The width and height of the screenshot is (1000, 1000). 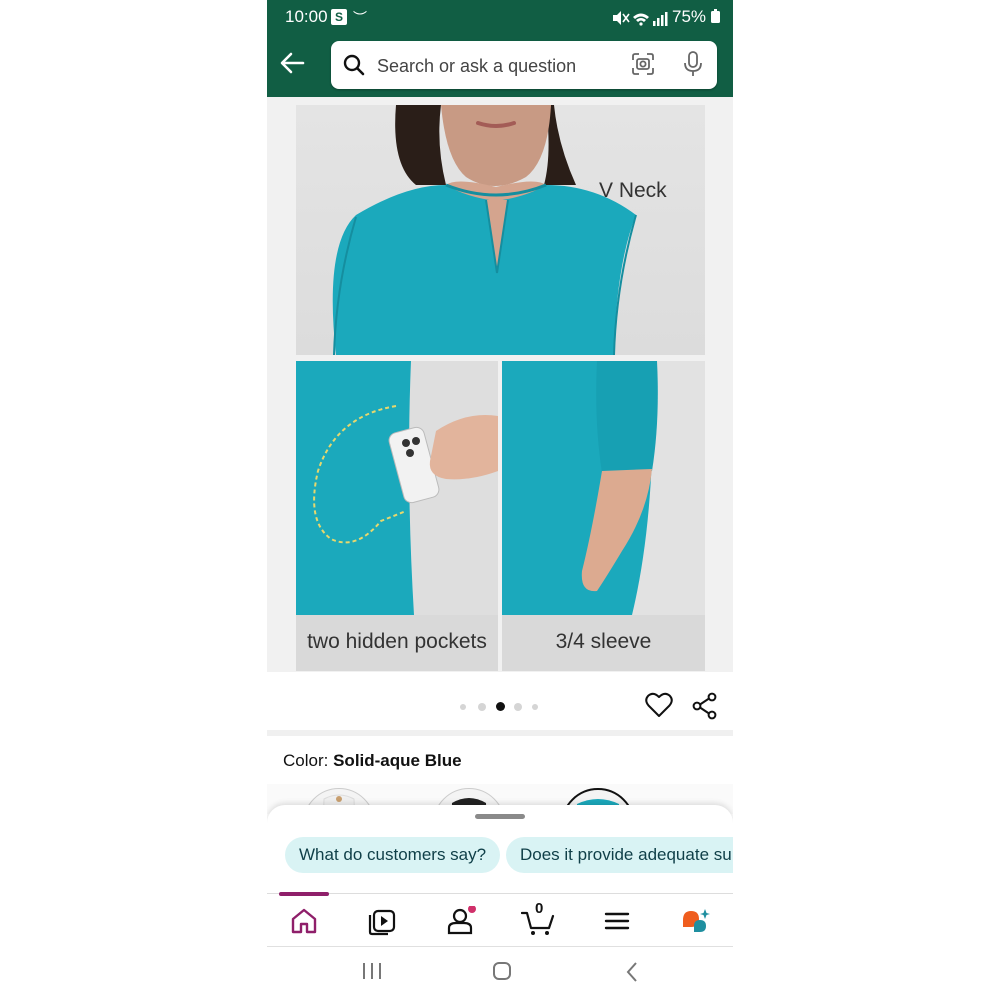 I want to click on search-bar, so click(x=524, y=65).